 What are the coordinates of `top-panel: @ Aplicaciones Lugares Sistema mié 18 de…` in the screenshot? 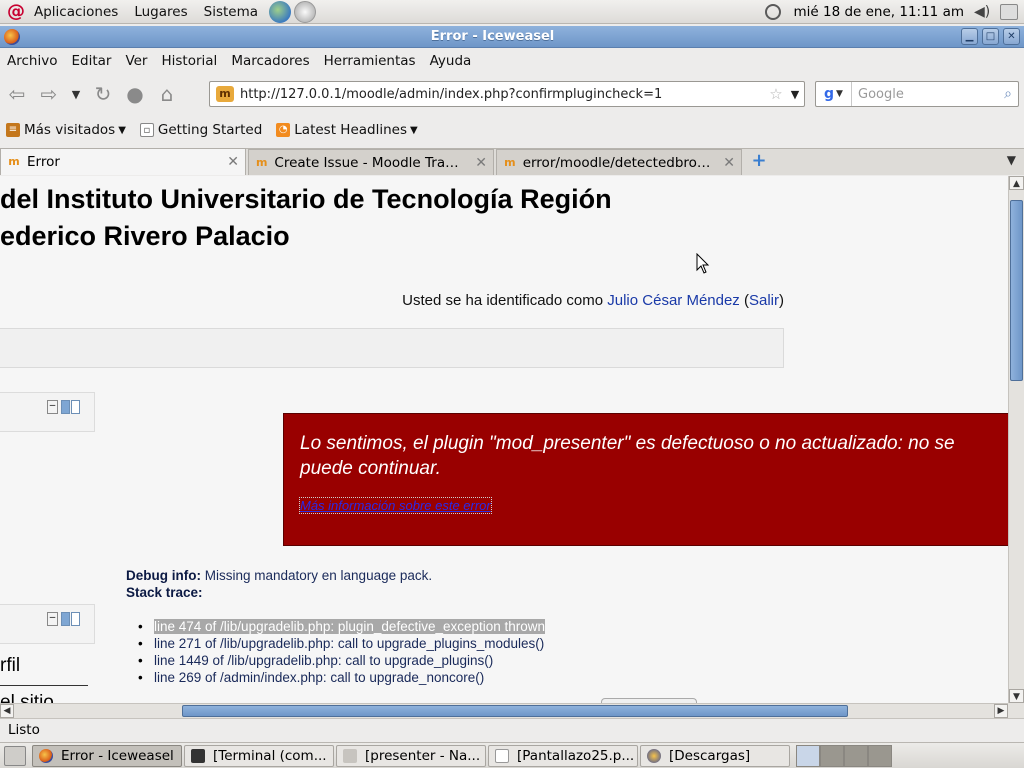 It's located at (512, 12).